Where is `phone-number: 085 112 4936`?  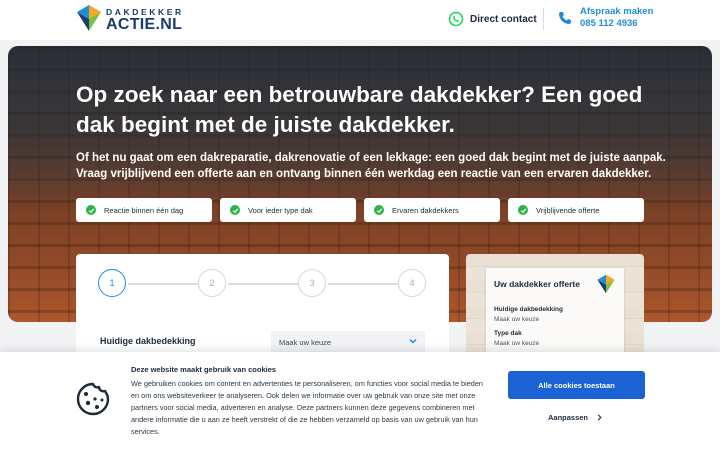 phone-number: 085 112 4936 is located at coordinates (609, 23).